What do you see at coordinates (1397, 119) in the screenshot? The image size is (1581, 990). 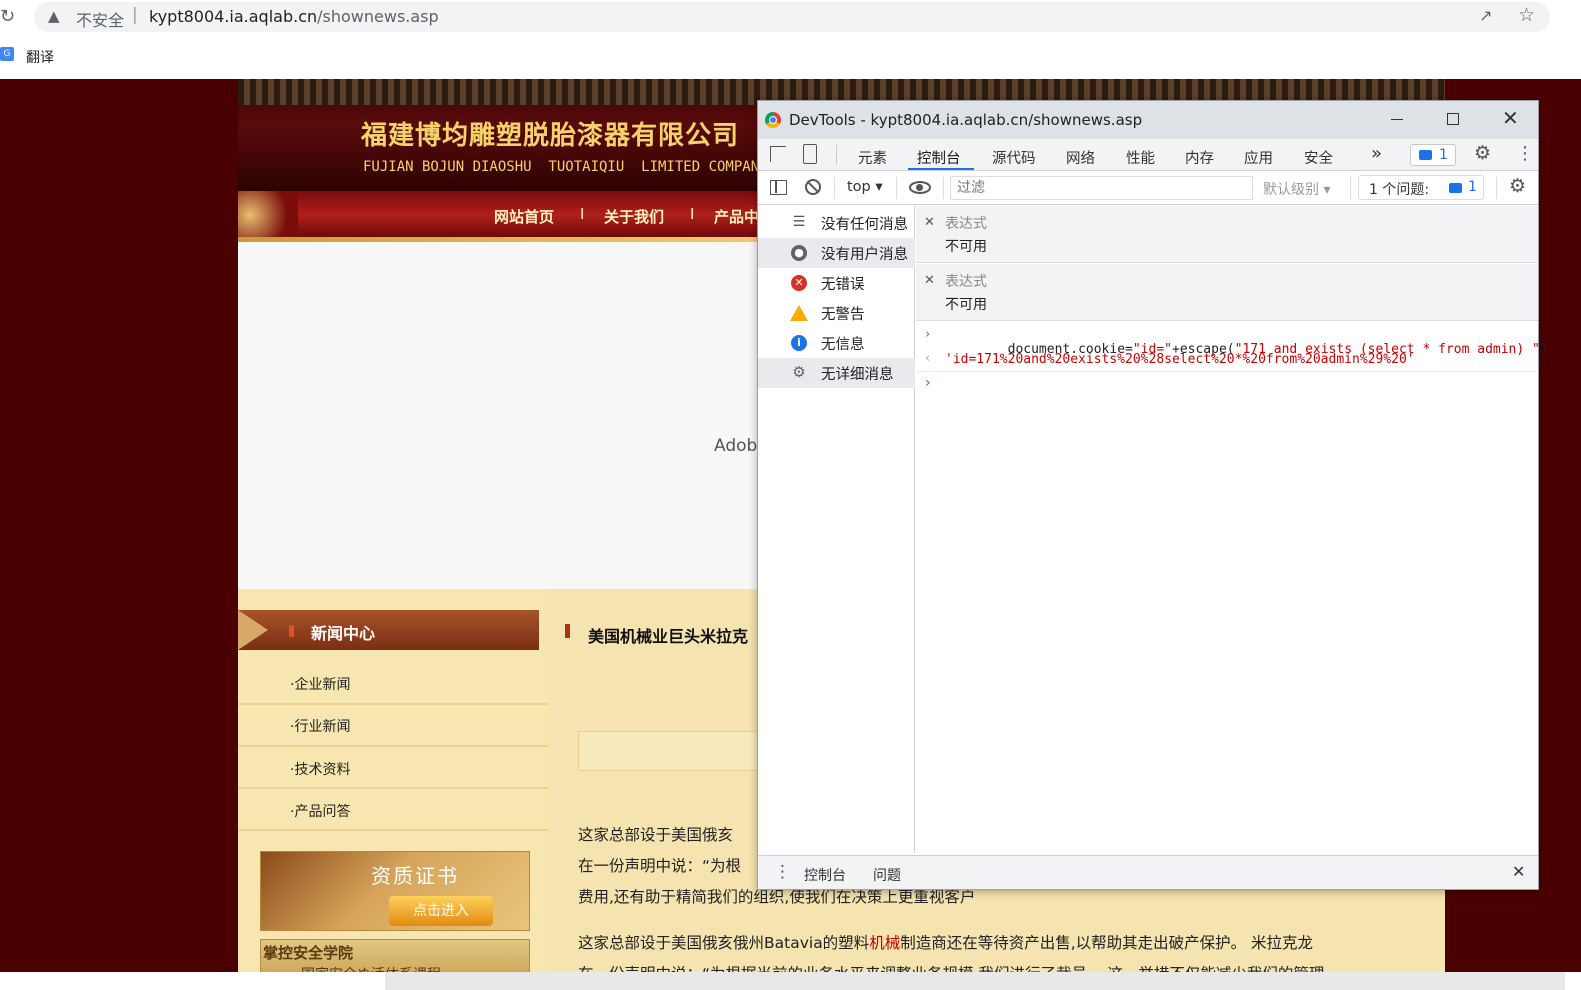 I see `minimize-icon` at bounding box center [1397, 119].